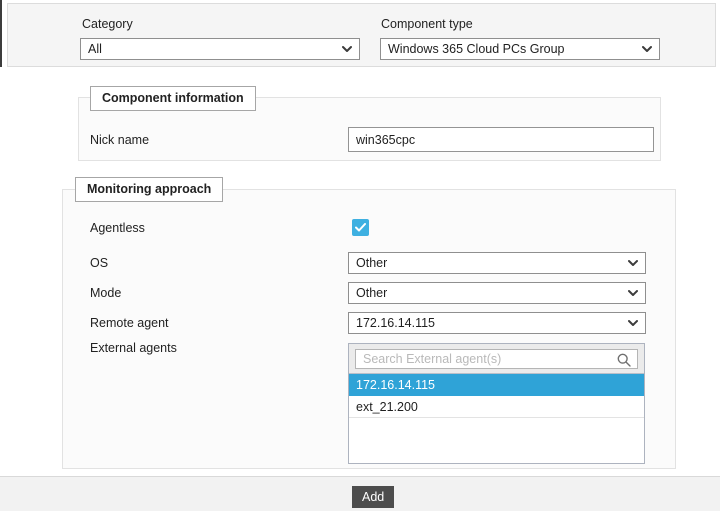 The width and height of the screenshot is (720, 511). I want to click on nick-name-label: Nick name, so click(120, 140).